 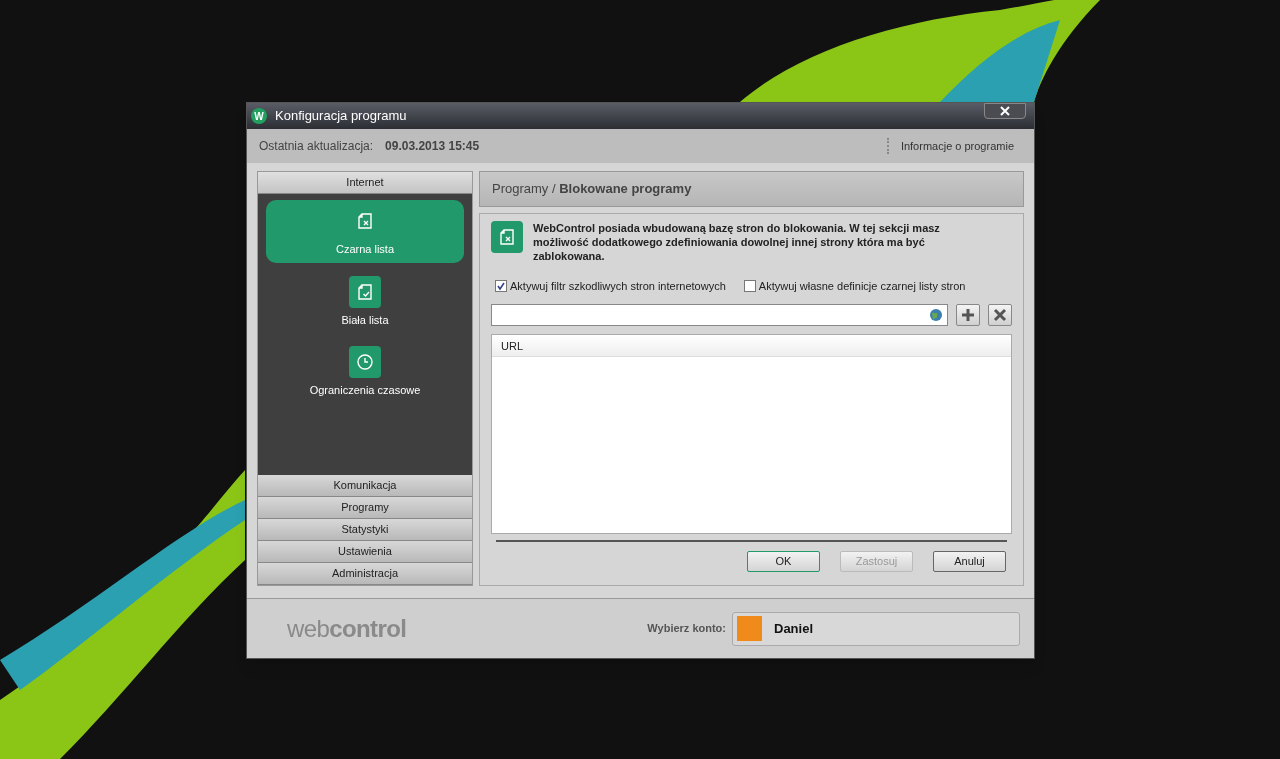 What do you see at coordinates (512, 345) in the screenshot?
I see `column-header: URL` at bounding box center [512, 345].